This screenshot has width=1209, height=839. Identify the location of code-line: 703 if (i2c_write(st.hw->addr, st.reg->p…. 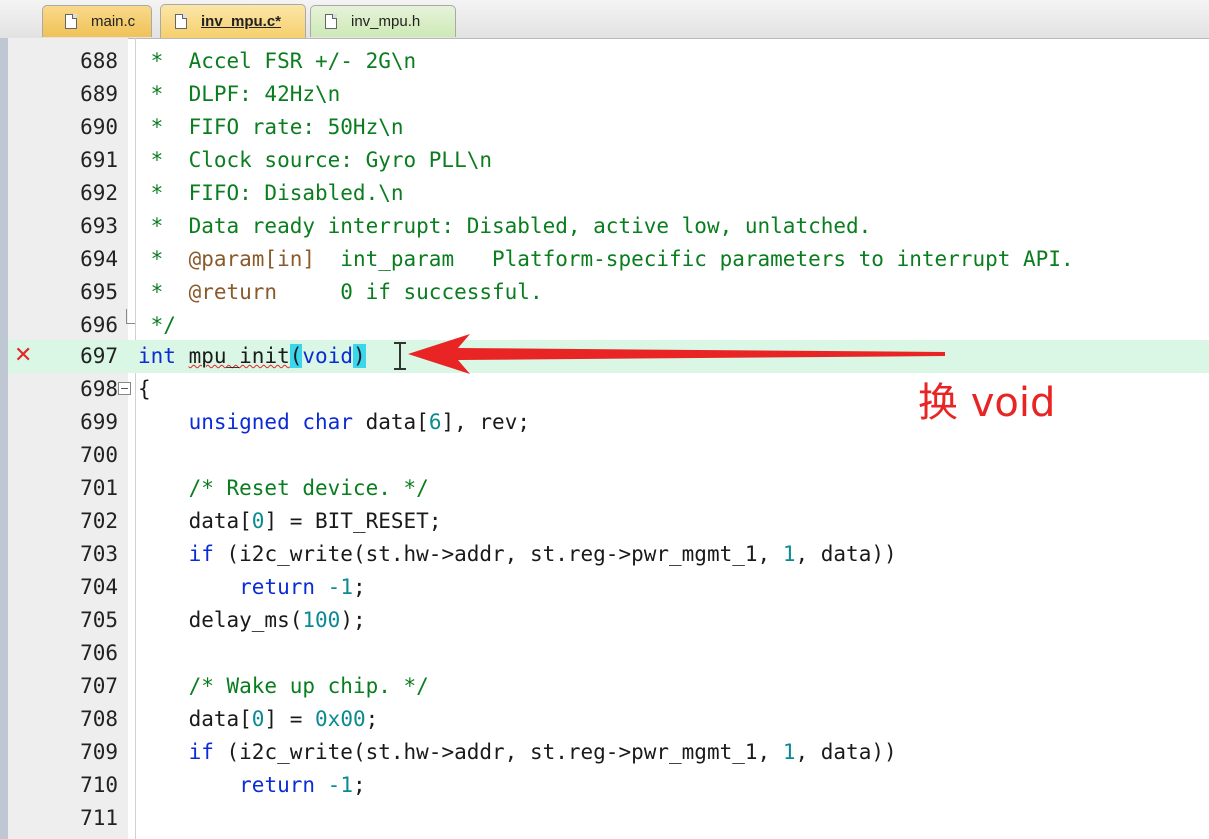
(608, 554).